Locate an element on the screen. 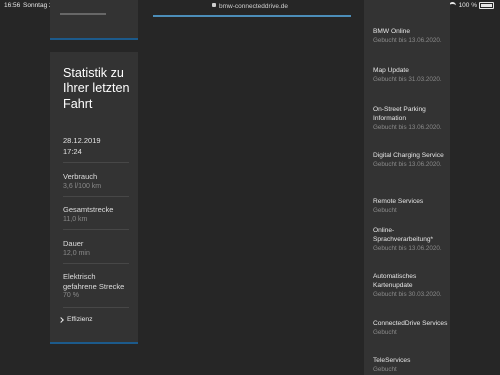 The height and width of the screenshot is (375, 500). stat-label: Elektrisch gefahrene Strecke is located at coordinates (94, 281).